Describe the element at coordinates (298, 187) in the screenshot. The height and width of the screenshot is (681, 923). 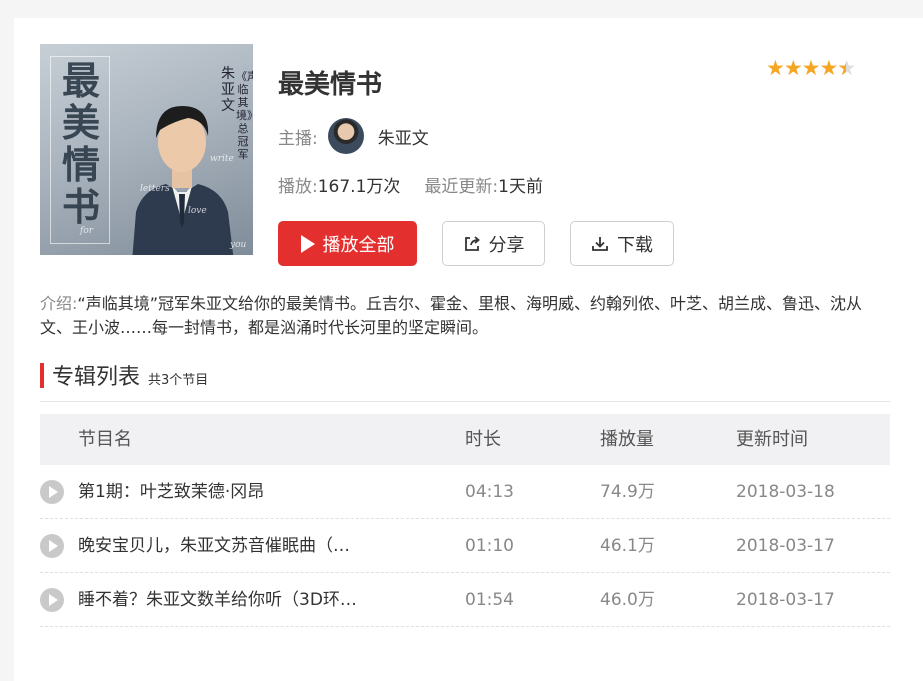
I see `plays-label: 播放:` at that location.